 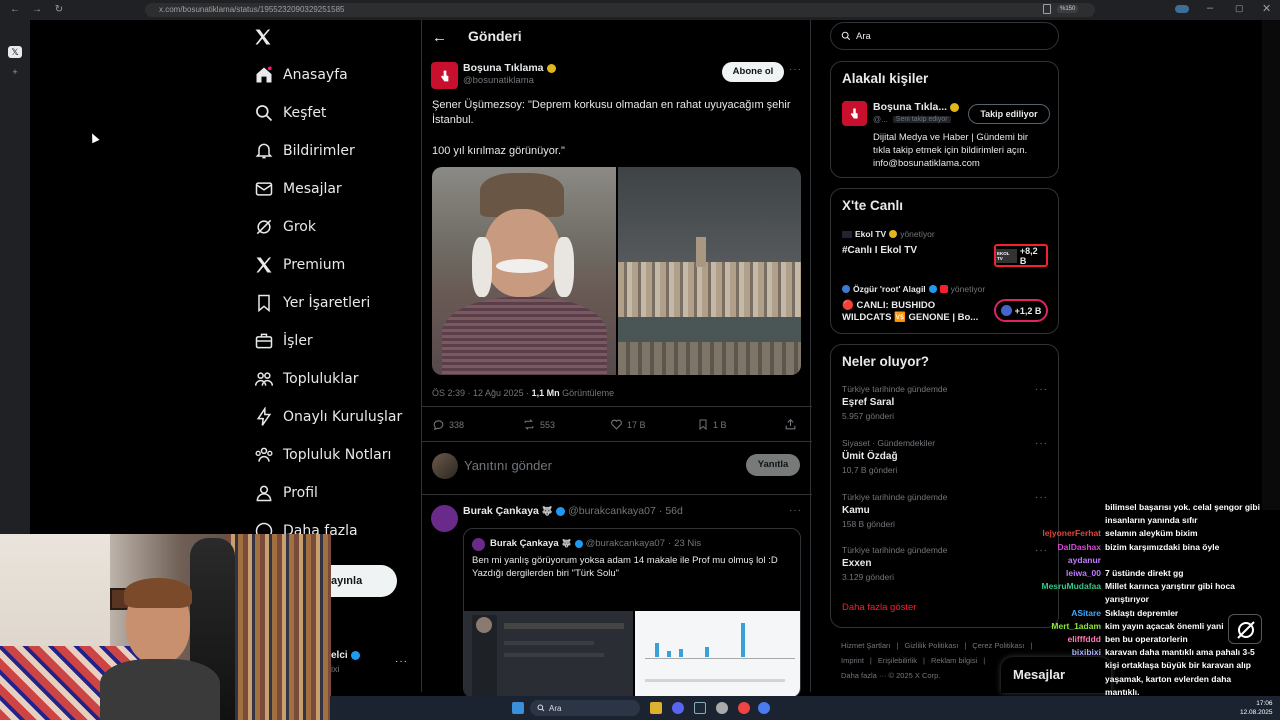 What do you see at coordinates (15, 72) in the screenshot?
I see `new-tab-icon: +` at bounding box center [15, 72].